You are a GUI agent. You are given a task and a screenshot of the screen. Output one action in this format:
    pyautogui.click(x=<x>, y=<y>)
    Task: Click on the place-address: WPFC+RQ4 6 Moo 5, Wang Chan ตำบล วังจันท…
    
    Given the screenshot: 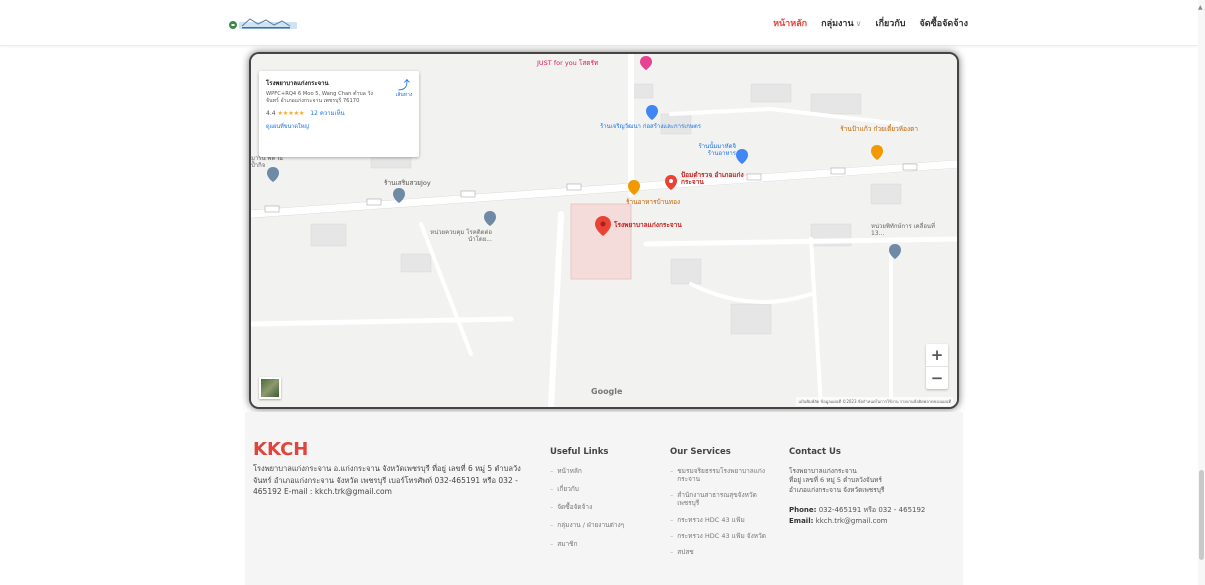 What is the action you would take?
    pyautogui.click(x=319, y=97)
    